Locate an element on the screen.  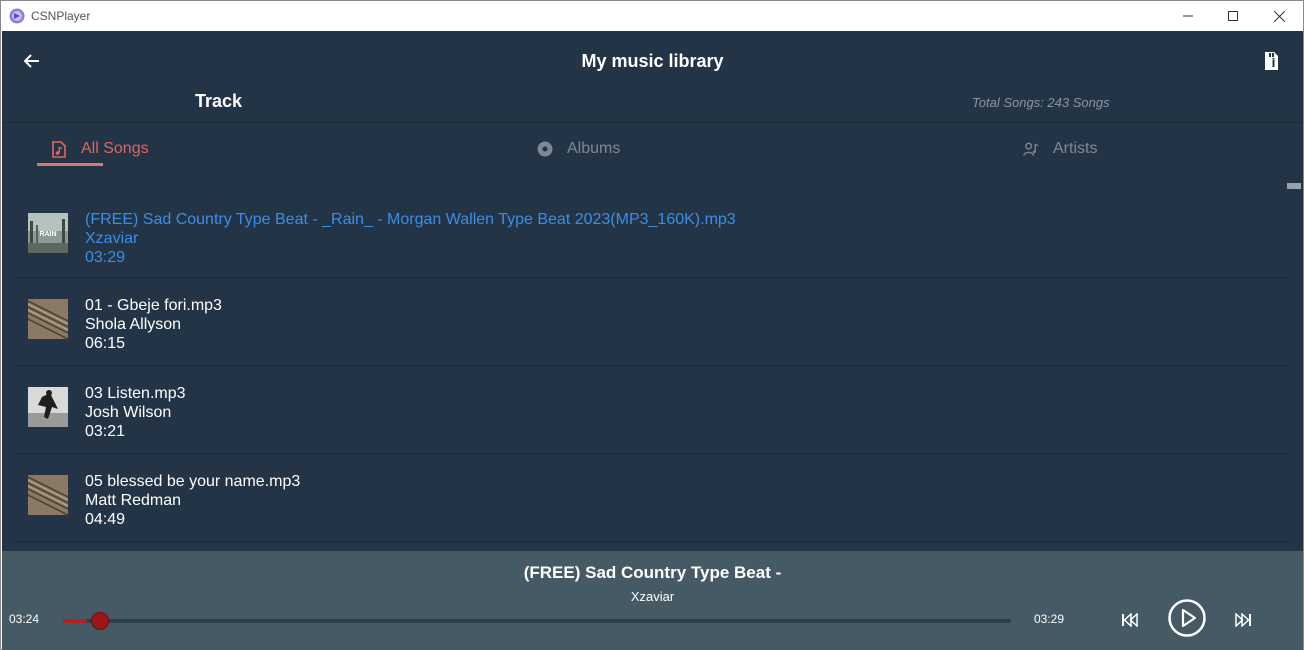
tab-albums: Albums is located at coordinates (578, 149).